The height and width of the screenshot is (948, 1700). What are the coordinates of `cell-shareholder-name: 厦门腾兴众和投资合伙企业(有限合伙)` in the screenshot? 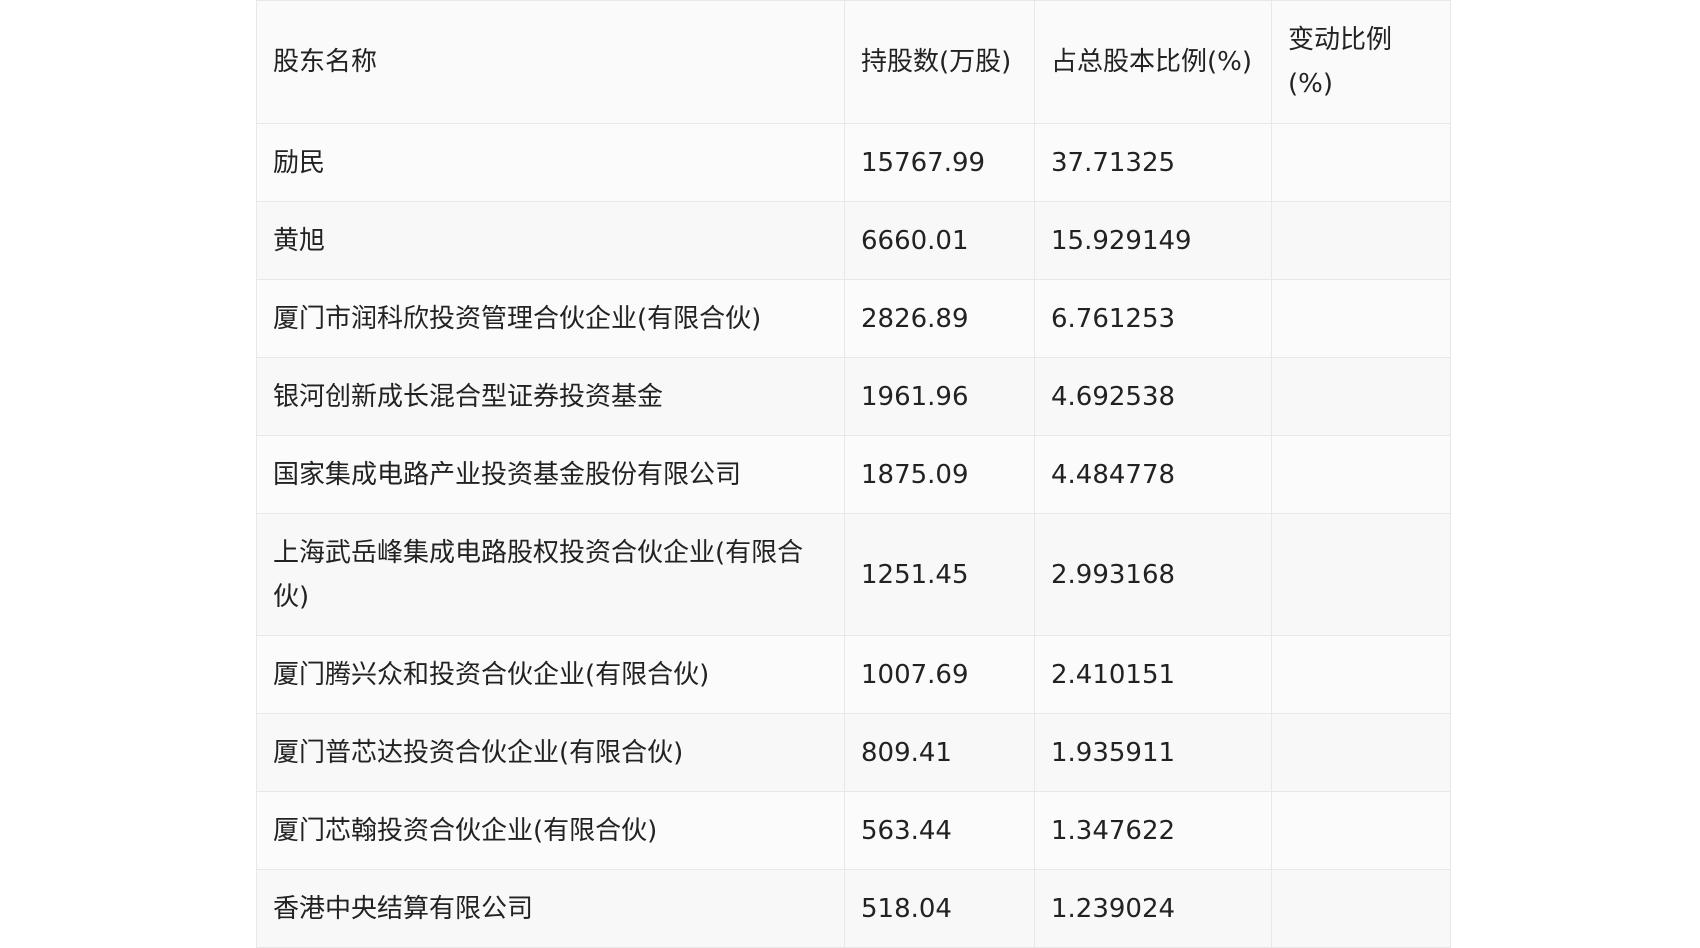 It's located at (550, 674).